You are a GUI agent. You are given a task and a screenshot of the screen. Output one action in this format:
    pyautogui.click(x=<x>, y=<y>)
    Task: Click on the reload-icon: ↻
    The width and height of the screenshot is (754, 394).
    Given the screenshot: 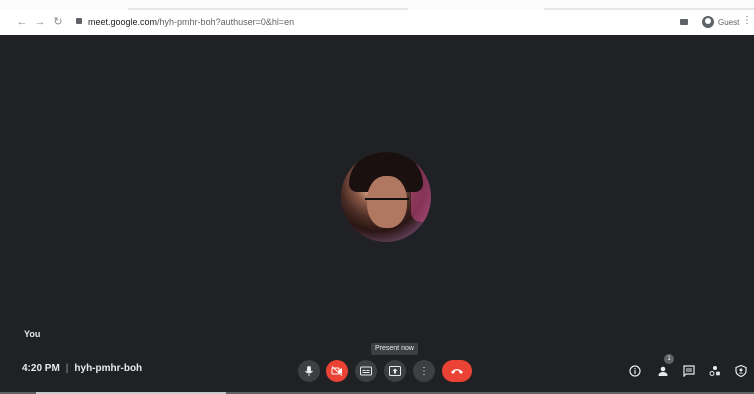 What is the action you would take?
    pyautogui.click(x=58, y=22)
    